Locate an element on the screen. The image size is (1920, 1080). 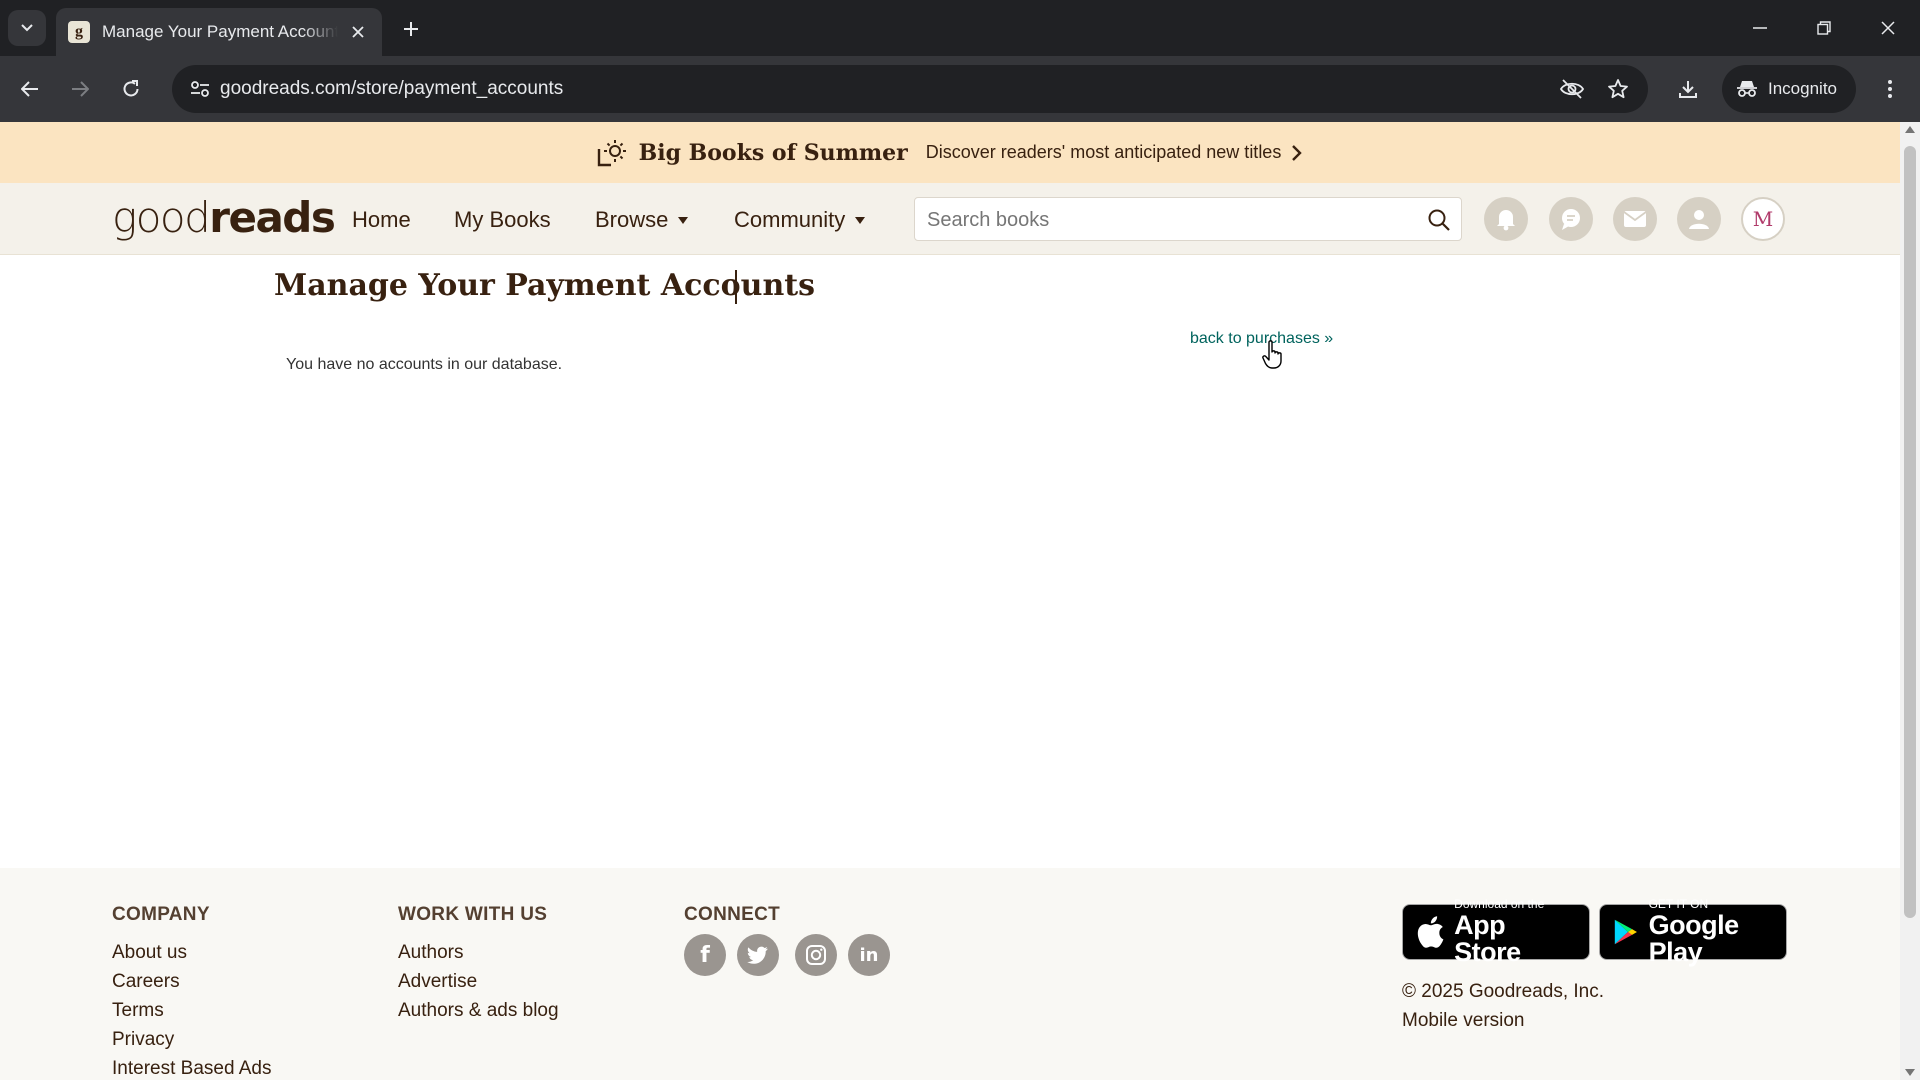
footer-link-about: About us is located at coordinates (149, 953).